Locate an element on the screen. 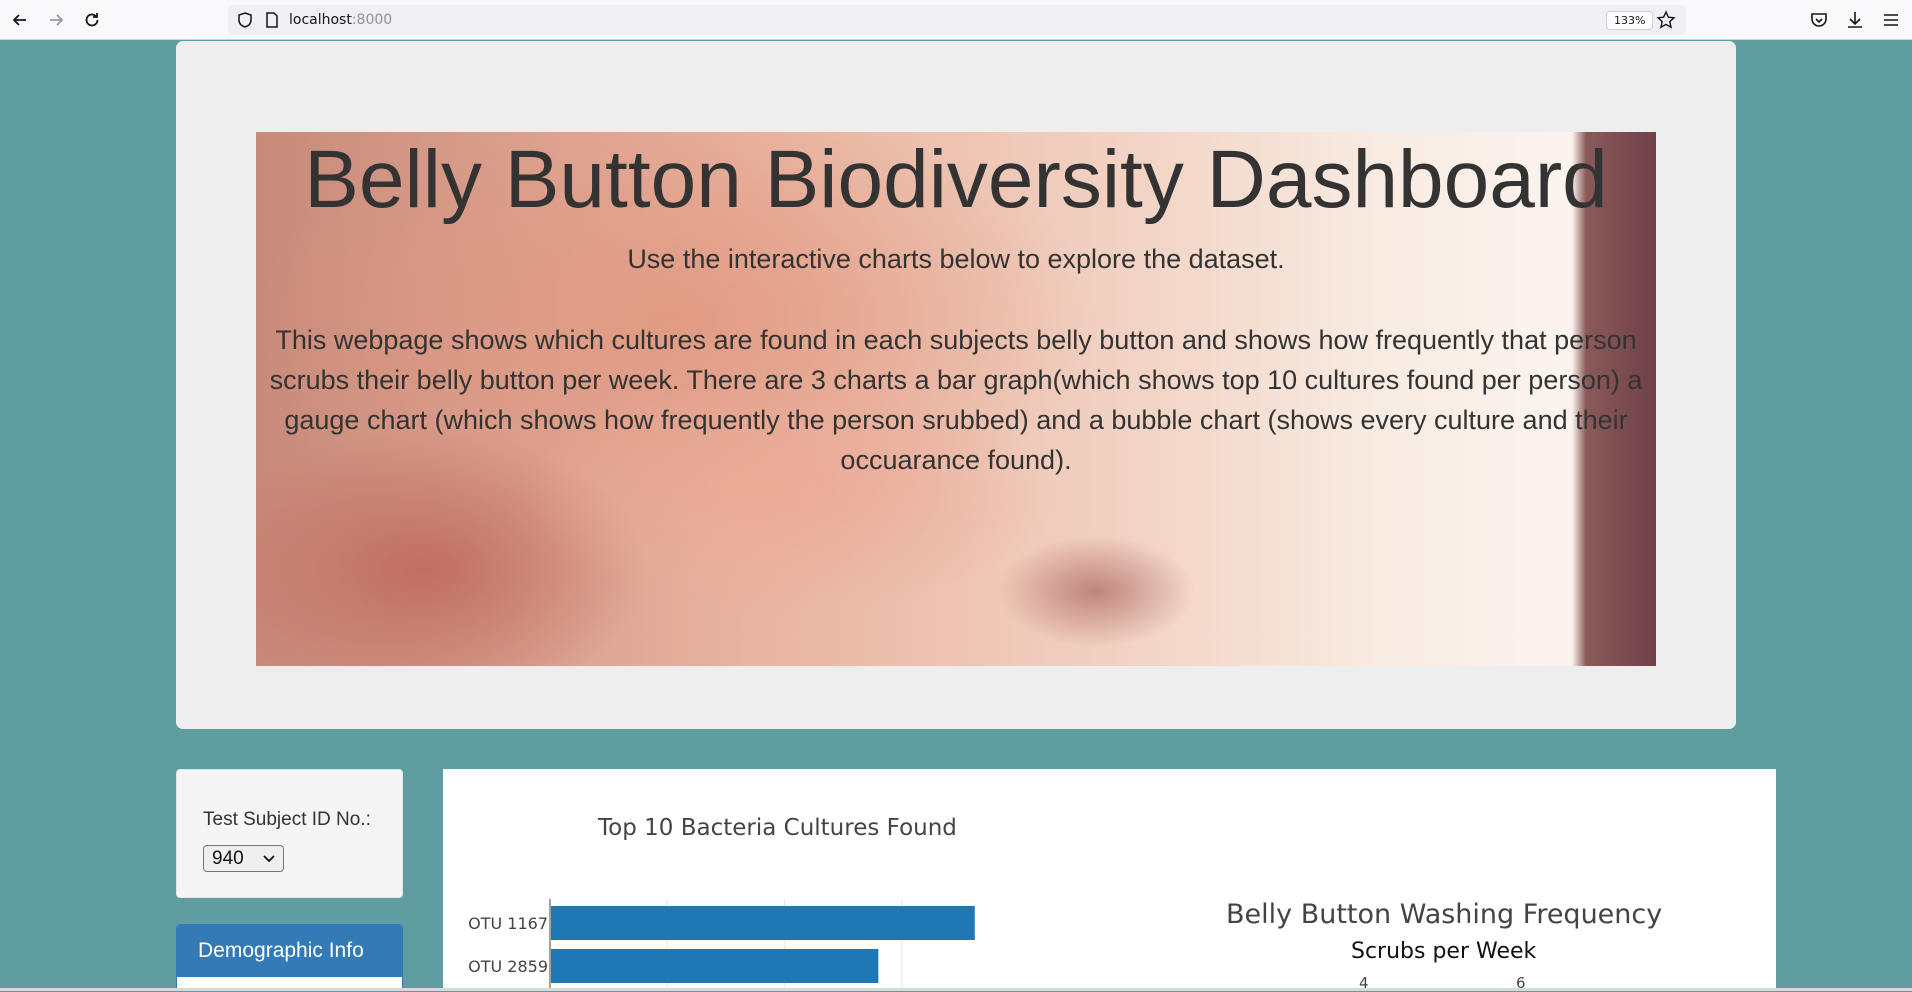 The width and height of the screenshot is (1912, 992). url-host: localhost is located at coordinates (320, 20).